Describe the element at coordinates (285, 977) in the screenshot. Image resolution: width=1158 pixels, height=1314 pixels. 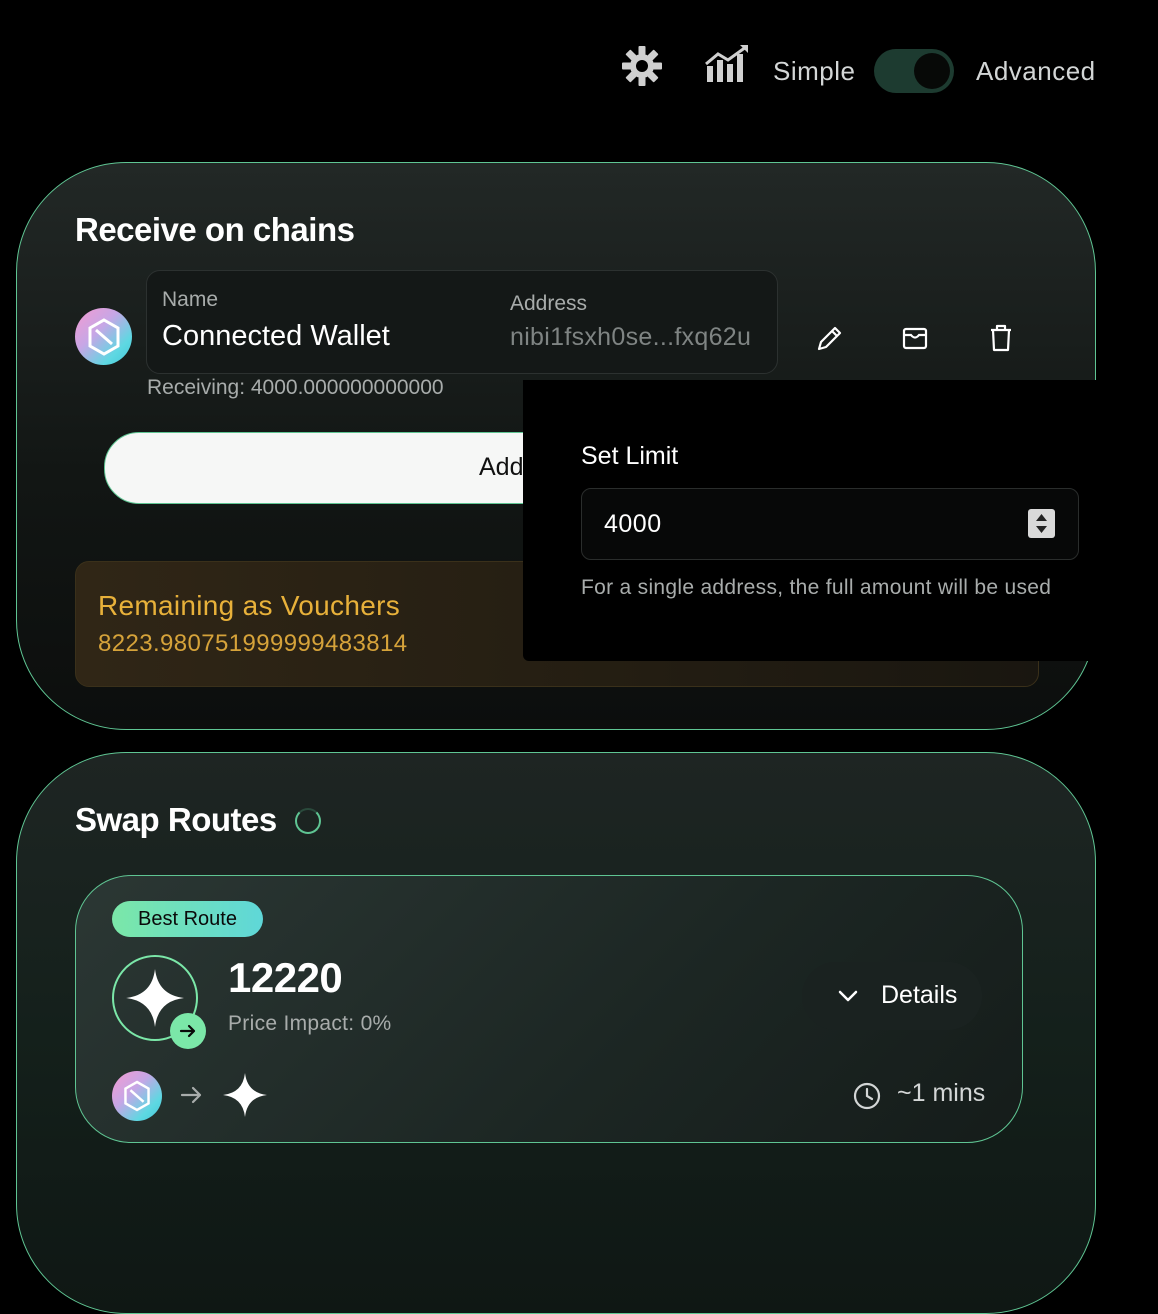
I see `route-output-amount: 12220` at that location.